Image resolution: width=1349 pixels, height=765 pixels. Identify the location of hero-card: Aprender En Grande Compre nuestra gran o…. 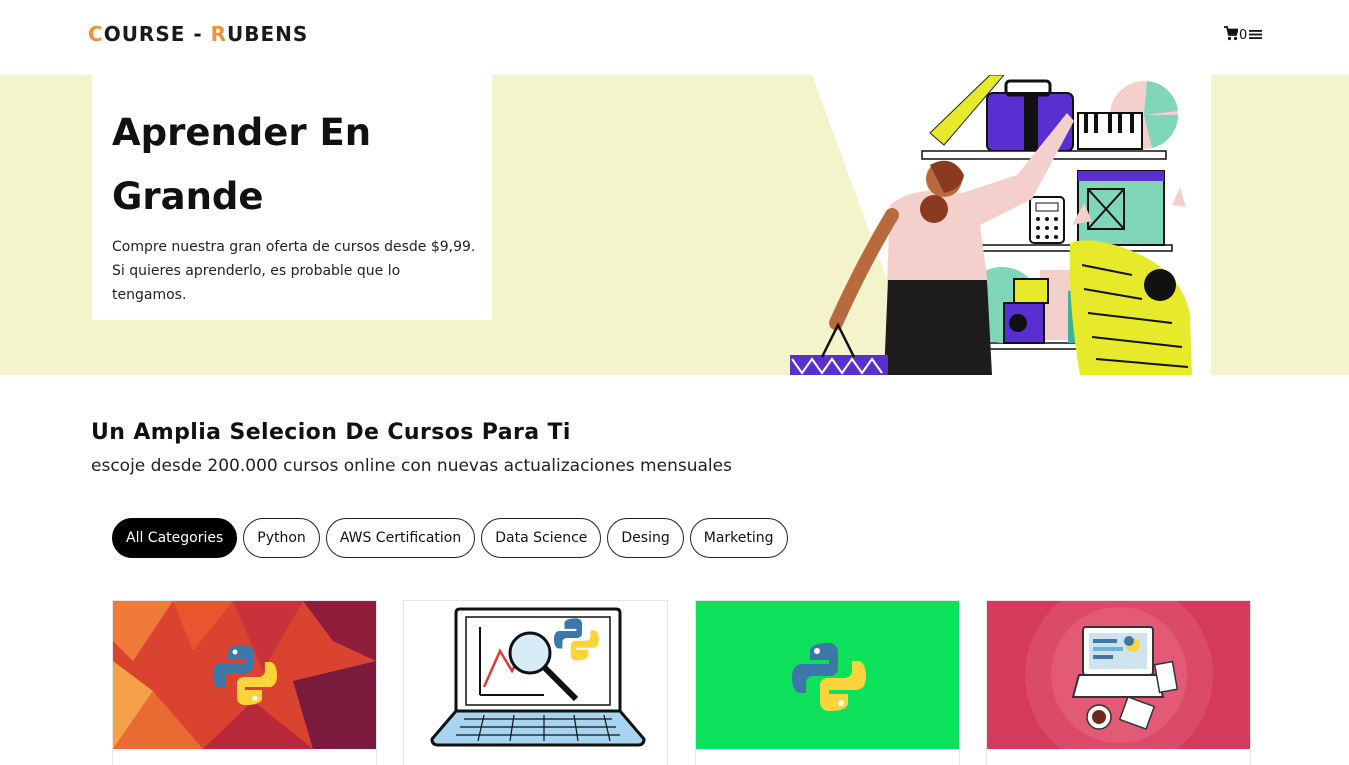
(292, 197).